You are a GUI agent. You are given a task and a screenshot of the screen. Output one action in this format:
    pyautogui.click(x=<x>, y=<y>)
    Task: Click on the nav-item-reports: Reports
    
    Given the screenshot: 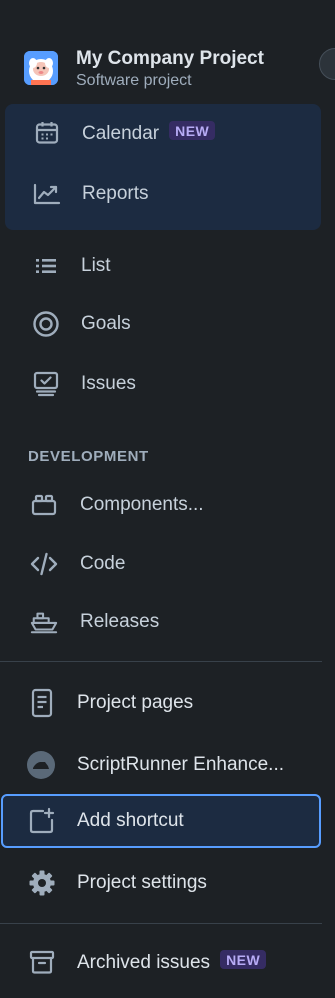 What is the action you would take?
    pyautogui.click(x=167, y=194)
    